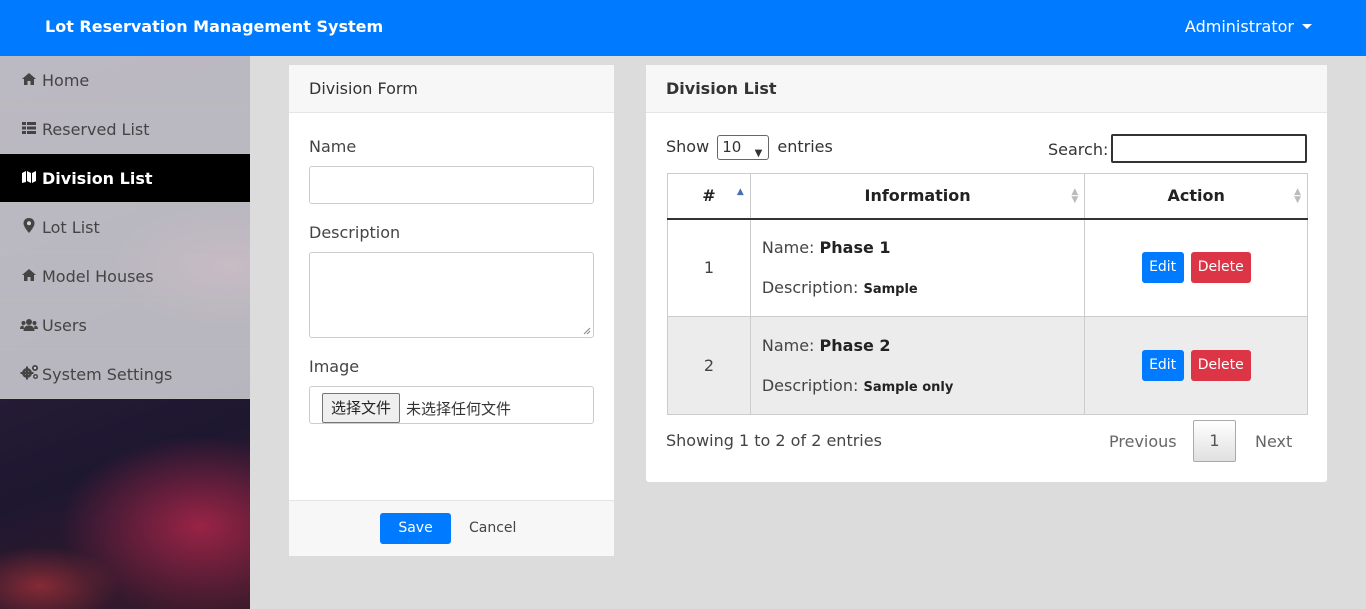 This screenshot has height=609, width=1366. Describe the element at coordinates (743, 147) in the screenshot. I see `entries-select: 10 ▼` at that location.